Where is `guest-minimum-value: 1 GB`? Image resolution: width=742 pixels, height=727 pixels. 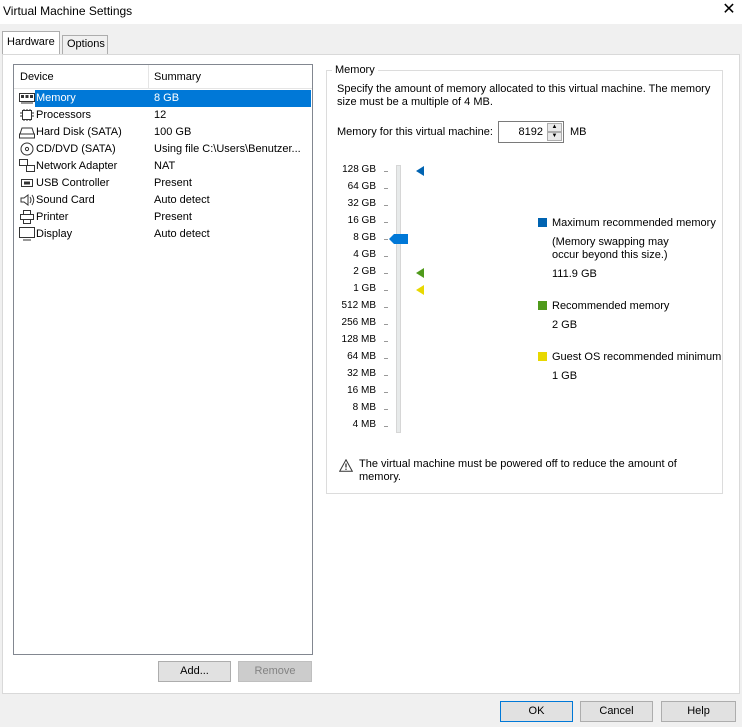
guest-minimum-value: 1 GB is located at coordinates (565, 376).